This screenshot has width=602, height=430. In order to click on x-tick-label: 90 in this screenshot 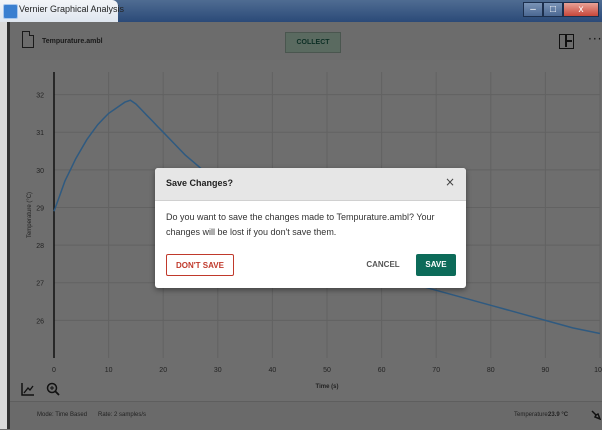, I will do `click(546, 370)`.